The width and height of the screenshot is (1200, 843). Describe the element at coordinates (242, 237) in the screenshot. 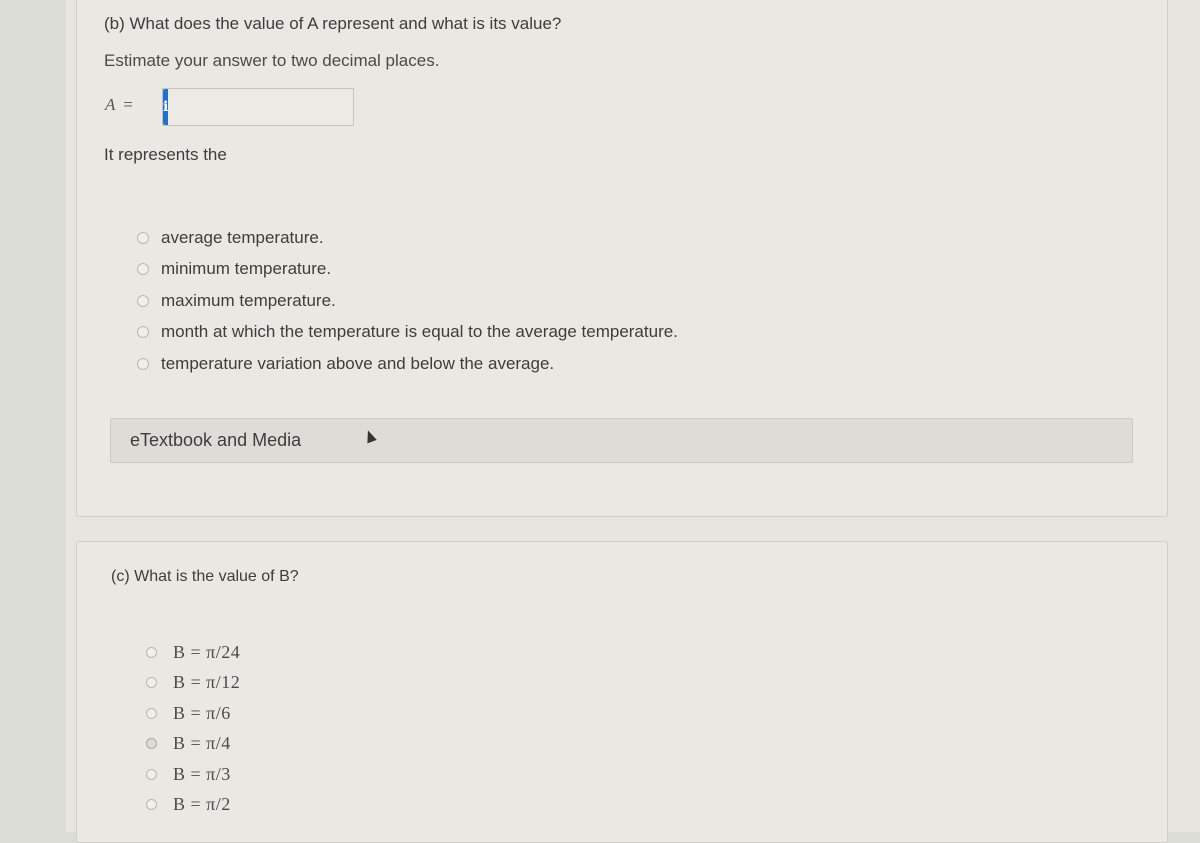

I see `option-label: average temperature.` at that location.